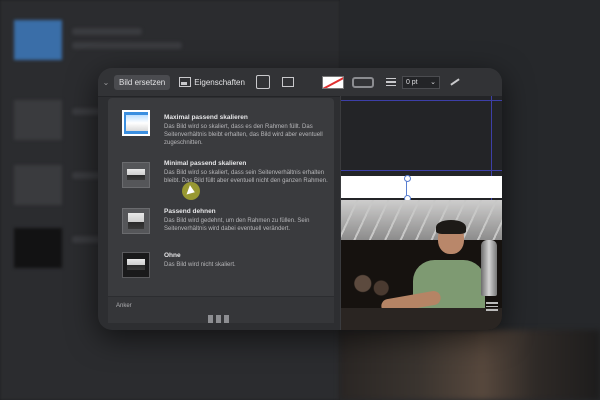 This screenshot has width=600, height=400. I want to click on text-frame, so click(421, 187).